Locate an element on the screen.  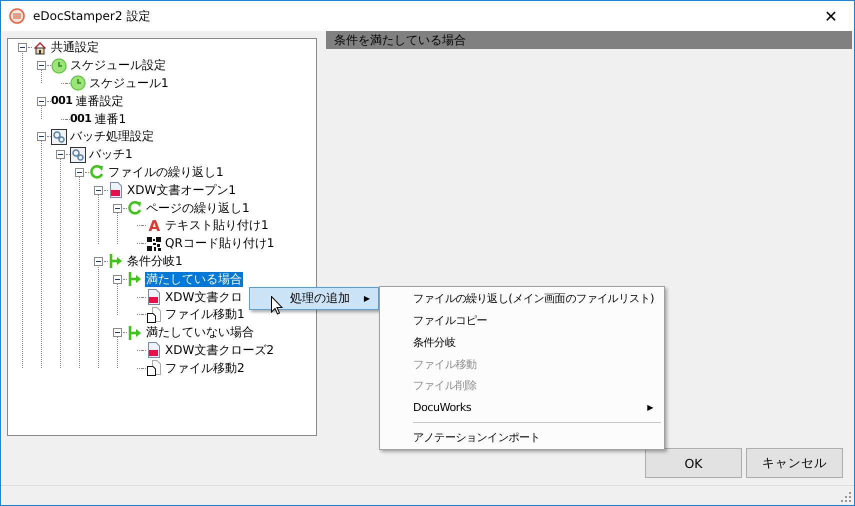
tree-item: 連番1 is located at coordinates (110, 119).